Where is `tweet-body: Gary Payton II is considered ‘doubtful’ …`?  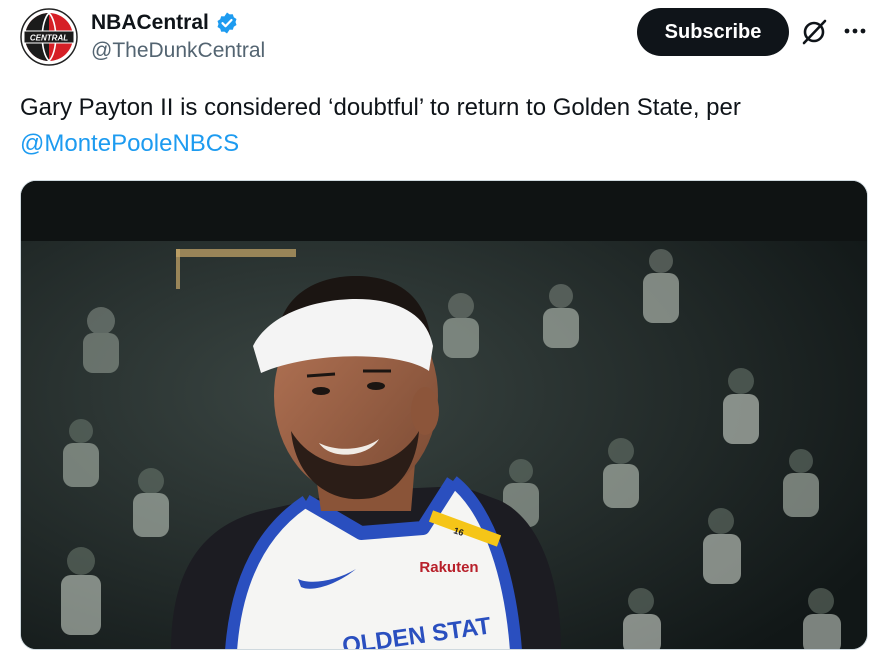
tweet-body: Gary Payton II is considered ‘doubtful’ … is located at coordinates (380, 107).